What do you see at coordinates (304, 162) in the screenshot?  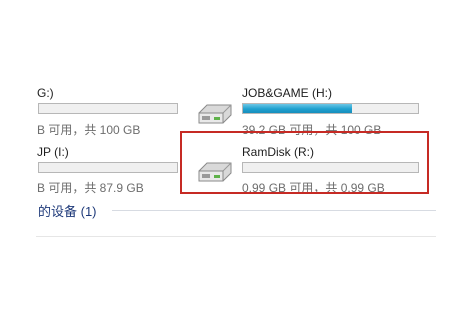 I see `highlight-box` at bounding box center [304, 162].